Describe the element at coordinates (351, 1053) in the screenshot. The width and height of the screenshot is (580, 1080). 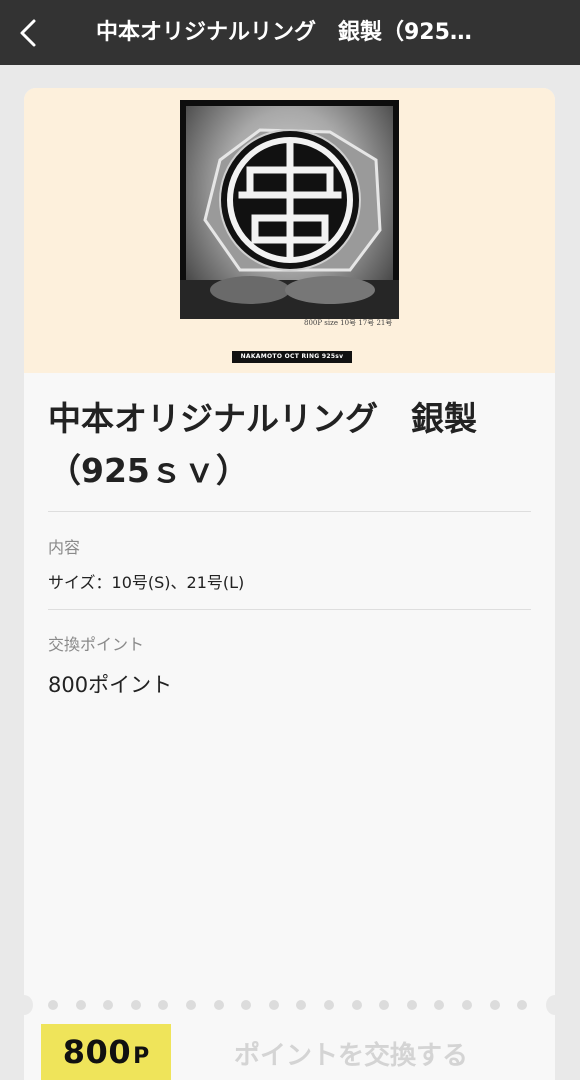
I see `exchange-points-button: ポイントを交換する` at that location.